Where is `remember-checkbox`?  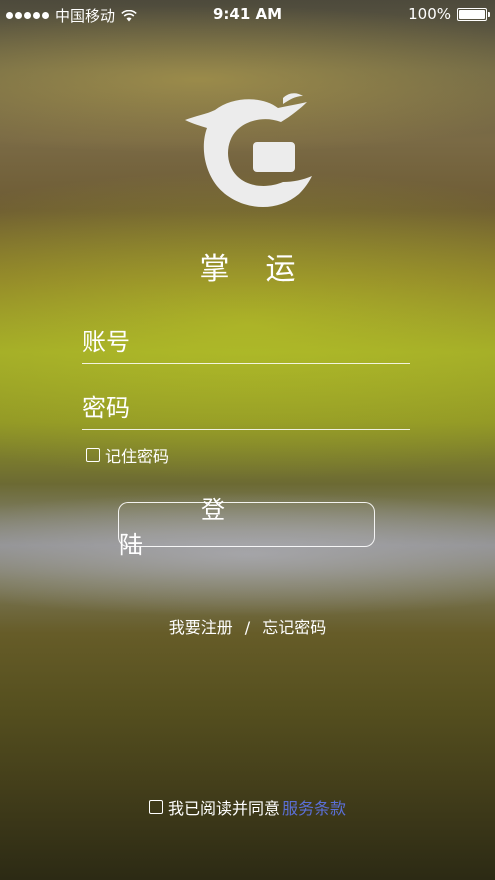 remember-checkbox is located at coordinates (93, 455).